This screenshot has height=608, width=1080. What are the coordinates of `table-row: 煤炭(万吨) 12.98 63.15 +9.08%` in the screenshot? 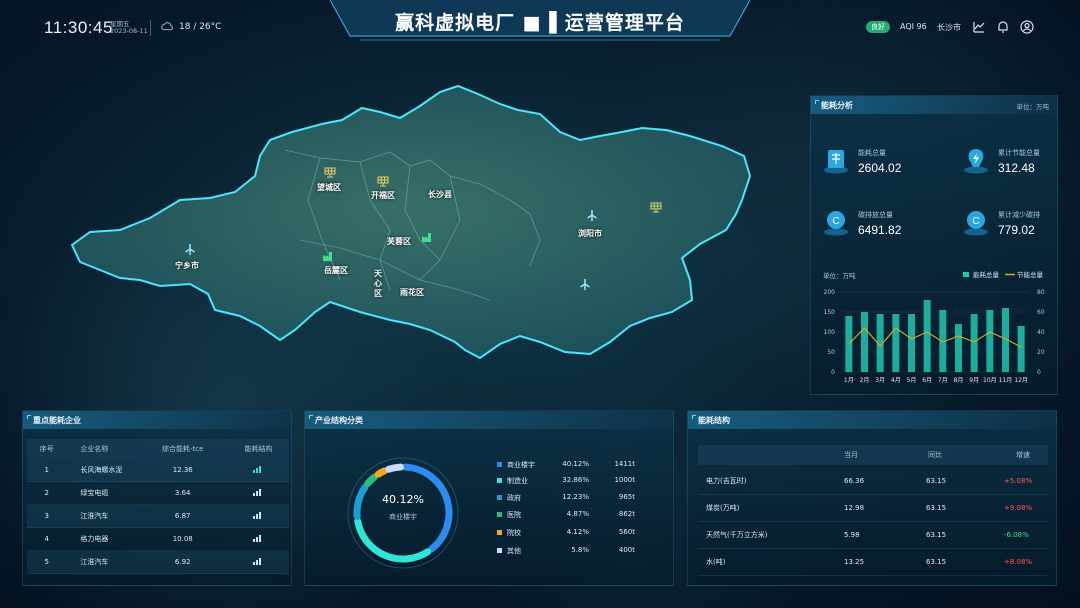 It's located at (873, 508).